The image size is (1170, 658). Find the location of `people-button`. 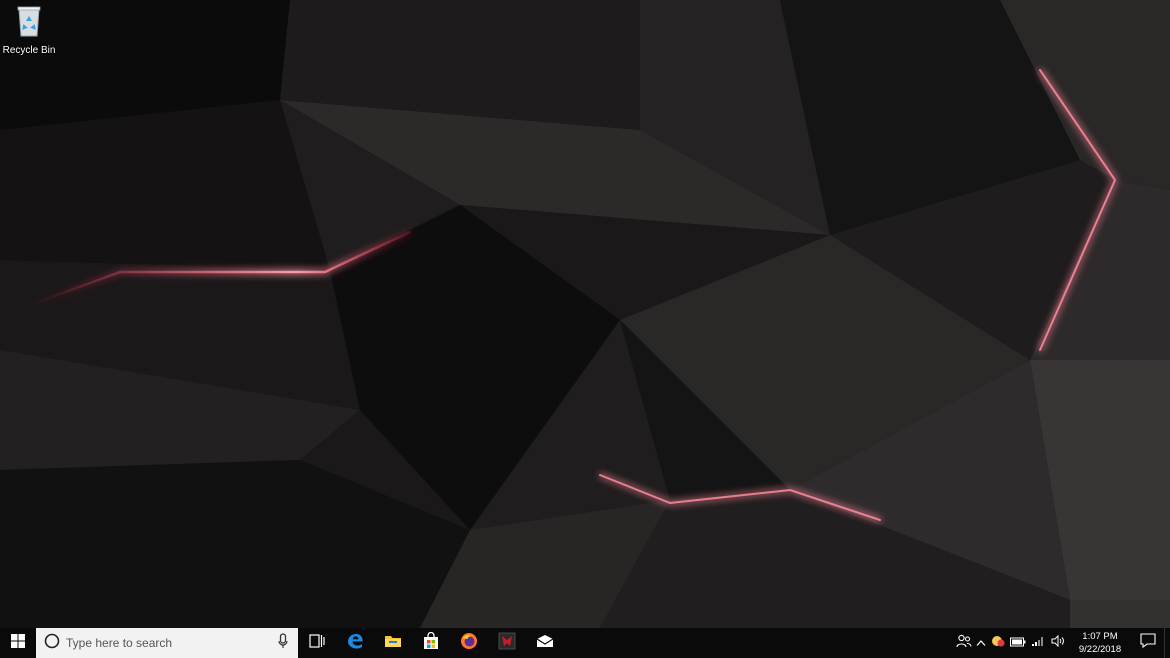

people-button is located at coordinates (964, 643).